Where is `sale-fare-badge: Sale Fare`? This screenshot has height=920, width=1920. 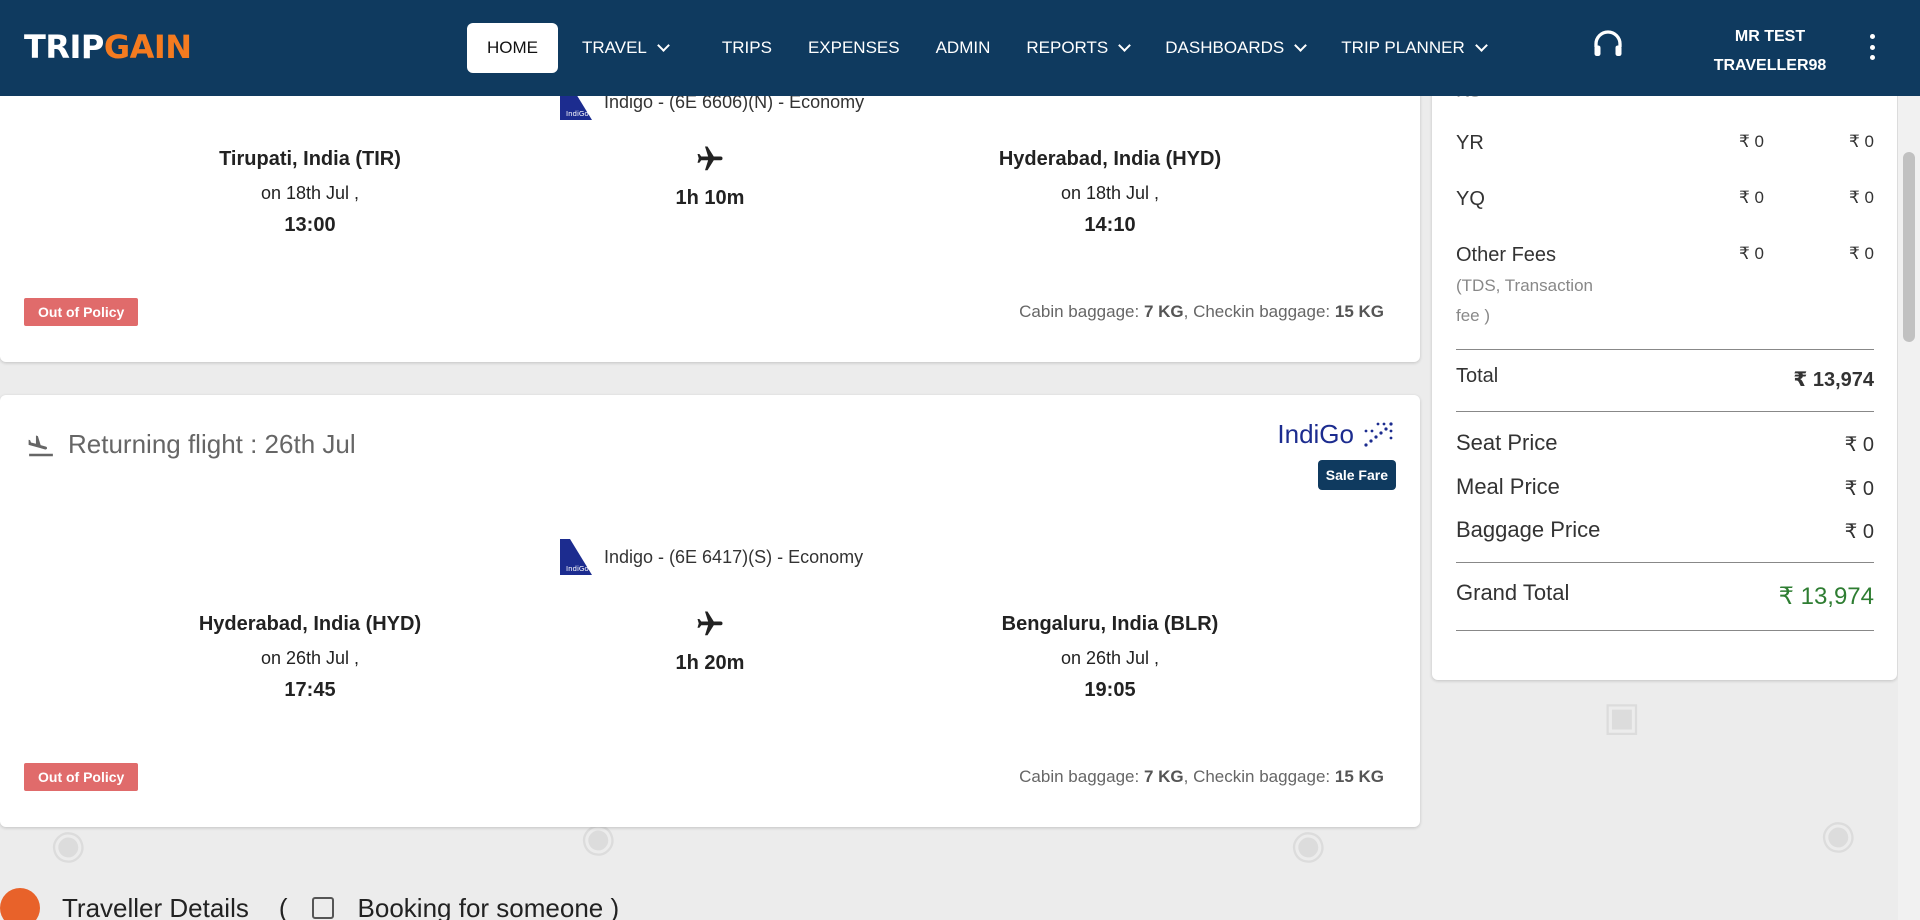 sale-fare-badge: Sale Fare is located at coordinates (1356, 475).